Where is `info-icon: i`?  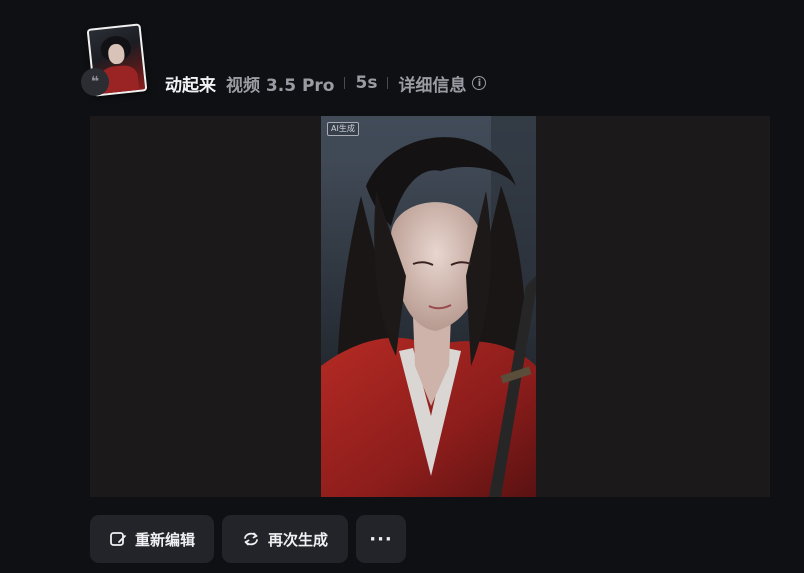 info-icon: i is located at coordinates (479, 83).